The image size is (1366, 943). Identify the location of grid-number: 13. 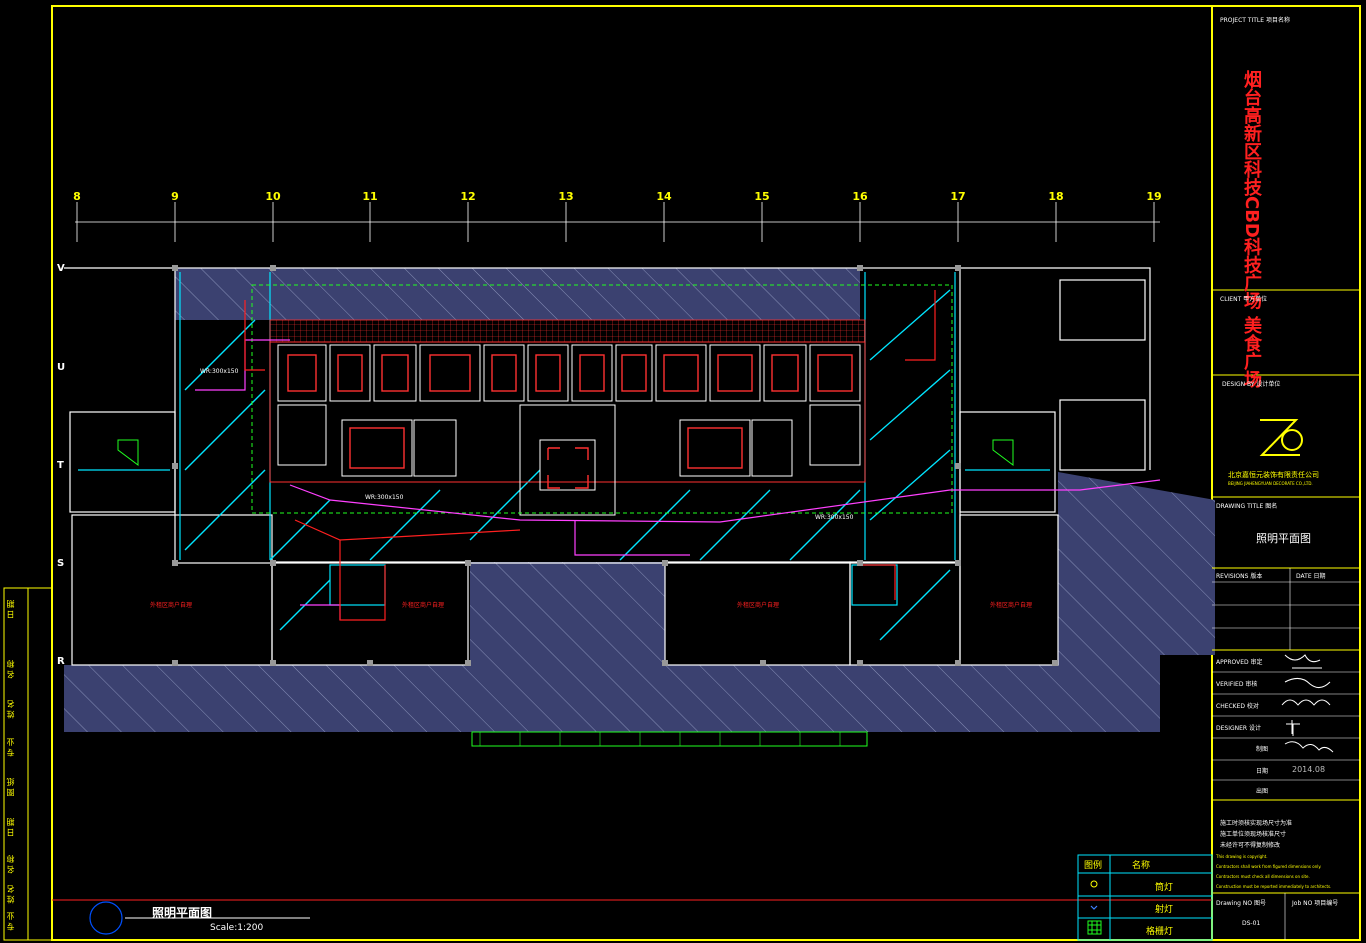
(566, 196).